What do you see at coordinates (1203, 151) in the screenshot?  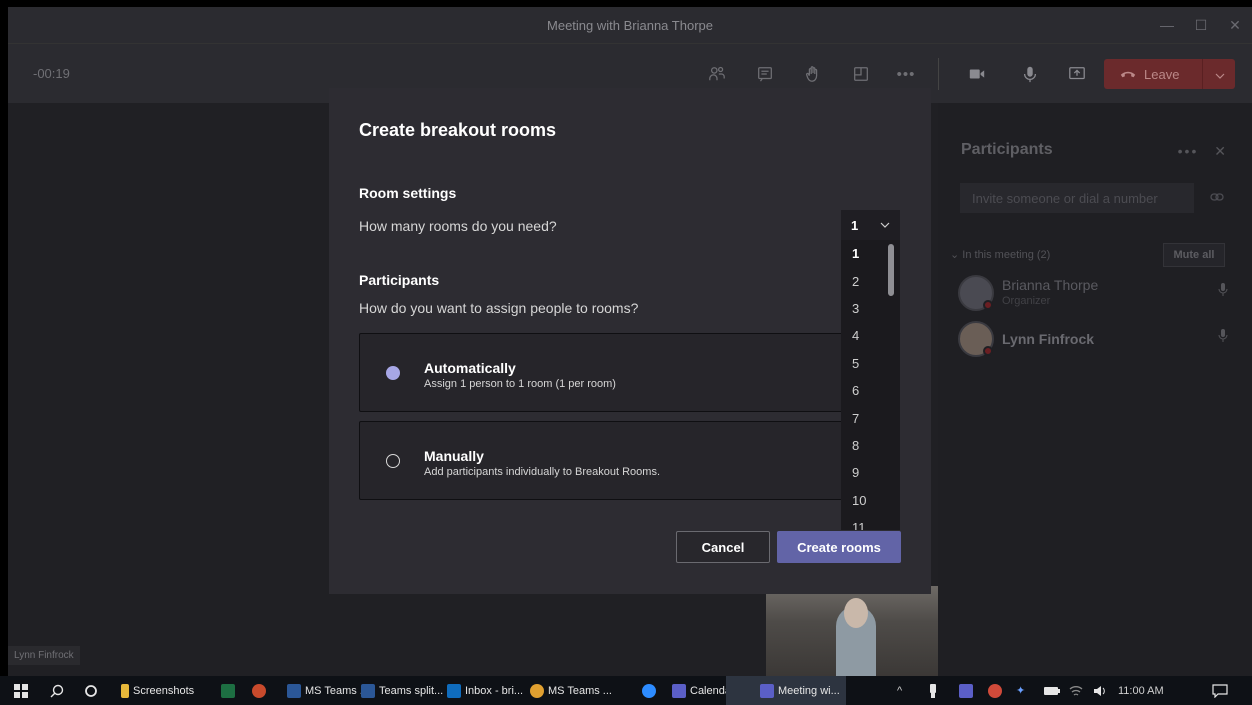 I see `panel-actions: ••• ✕` at bounding box center [1203, 151].